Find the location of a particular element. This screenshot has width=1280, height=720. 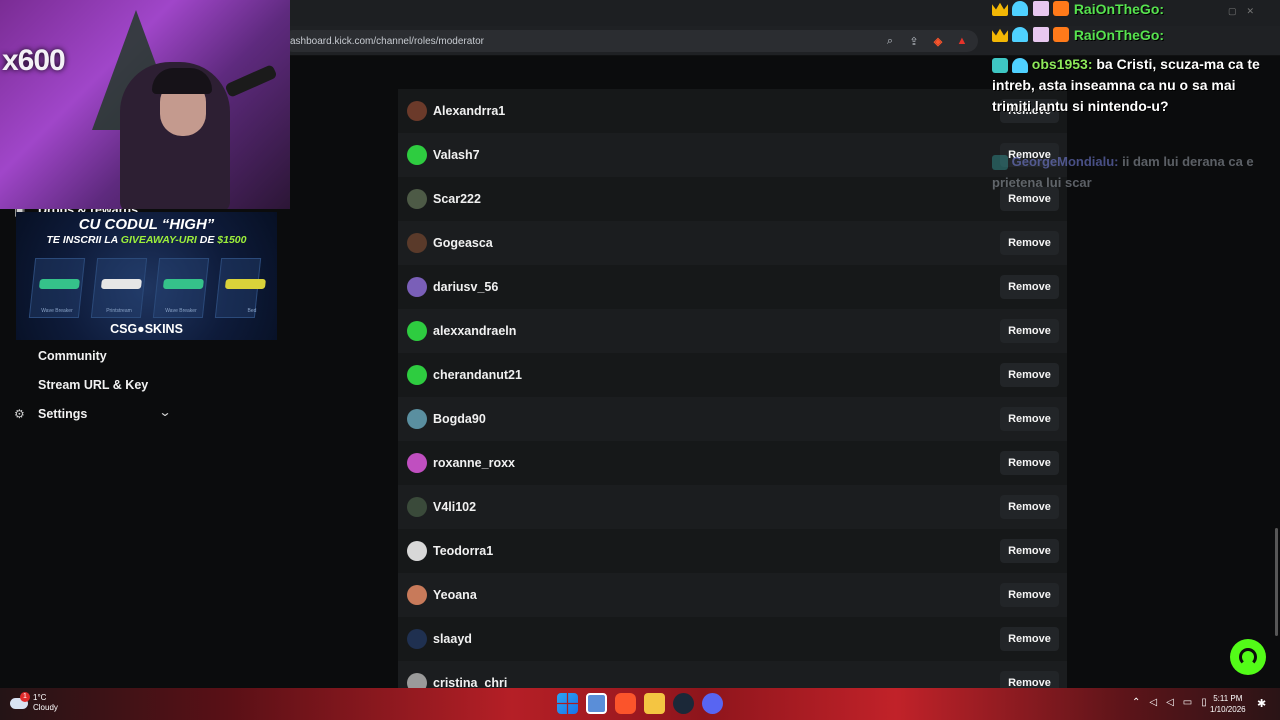

sidebar-item-settings: Settings is located at coordinates (62, 414).